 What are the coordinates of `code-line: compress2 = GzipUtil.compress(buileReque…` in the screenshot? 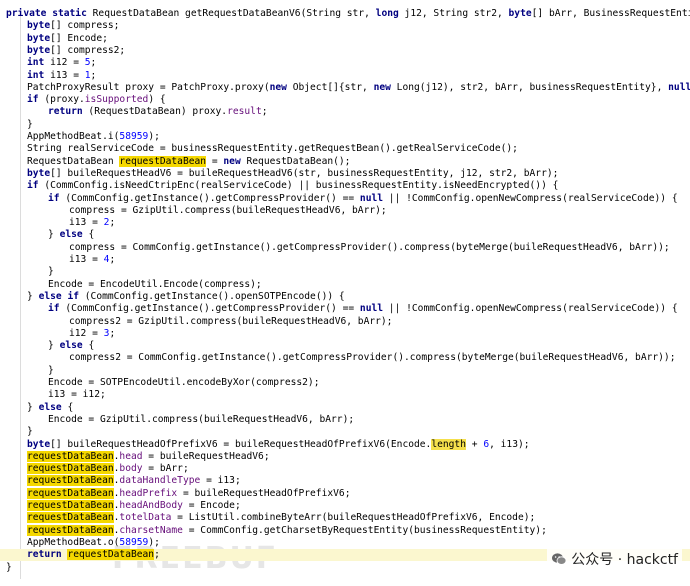 It's located at (345, 322).